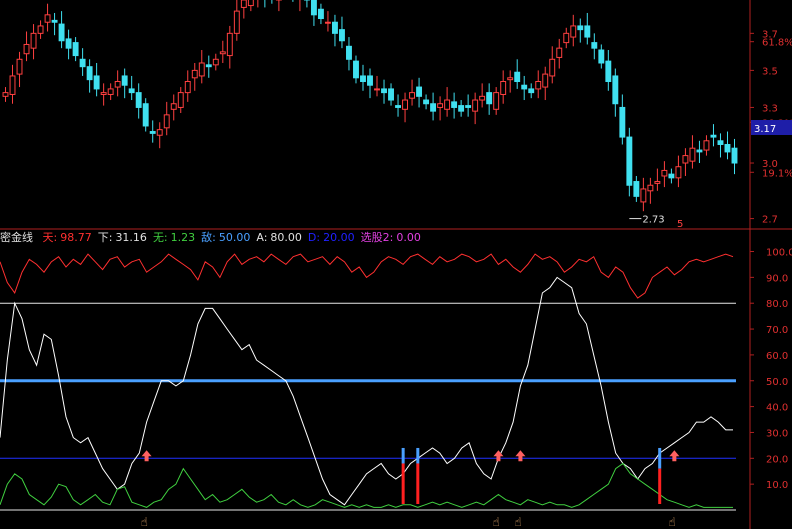 This screenshot has width=792, height=529. I want to click on legend-param: 下:, so click(105, 237).